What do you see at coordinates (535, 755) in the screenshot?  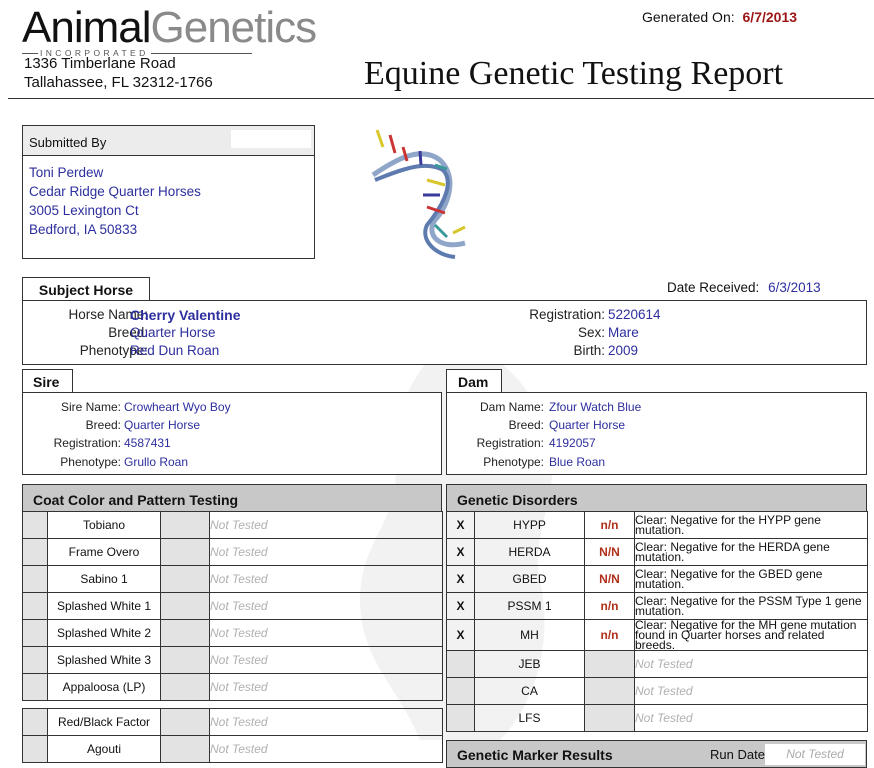 I see `genetic-marker-title: Genetic Marker Results` at bounding box center [535, 755].